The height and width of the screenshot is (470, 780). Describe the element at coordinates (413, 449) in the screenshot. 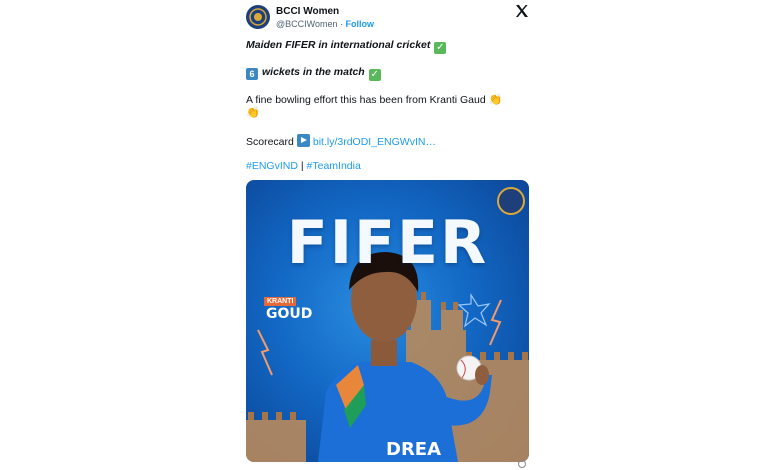

I see `svg-text: DREA` at that location.